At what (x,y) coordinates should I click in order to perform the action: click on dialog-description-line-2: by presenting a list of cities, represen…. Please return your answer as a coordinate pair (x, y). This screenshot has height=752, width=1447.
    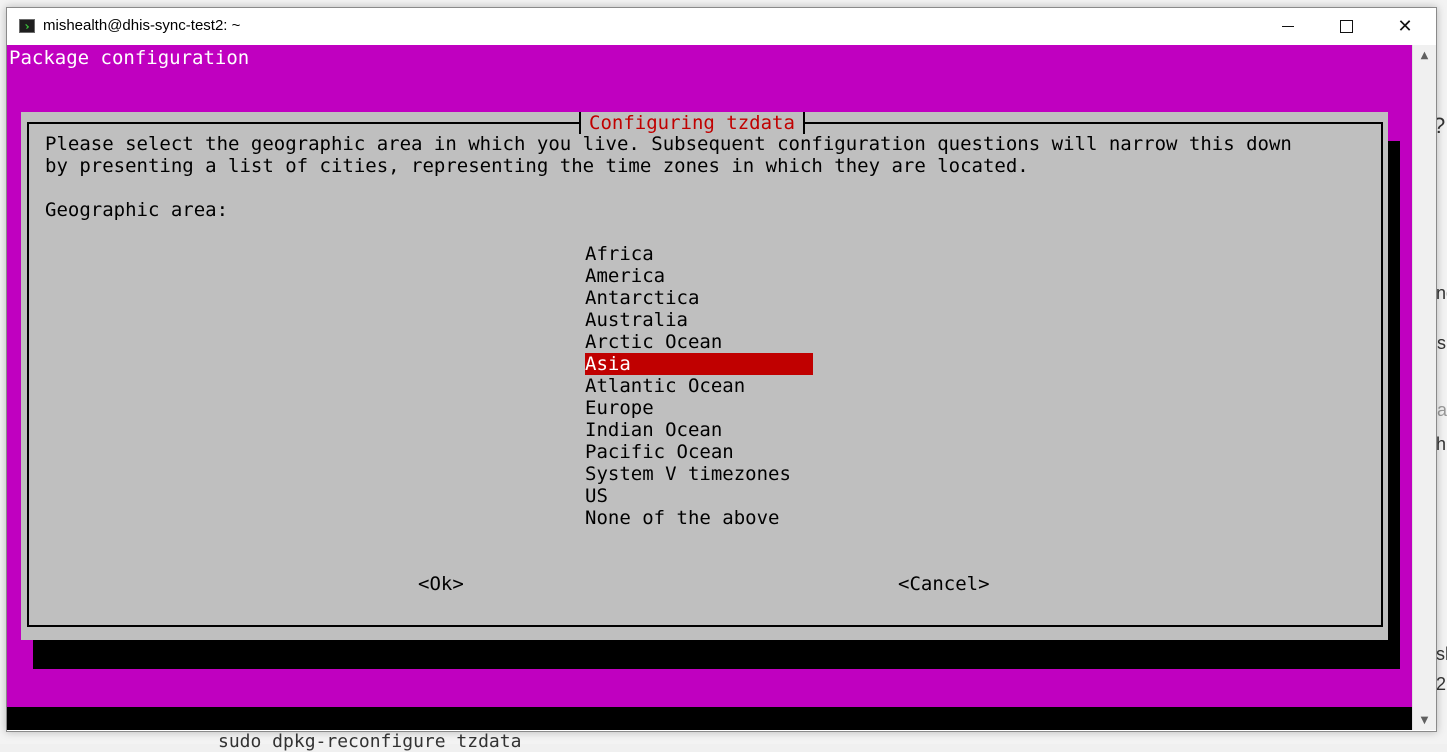
    Looking at the image, I should click on (537, 166).